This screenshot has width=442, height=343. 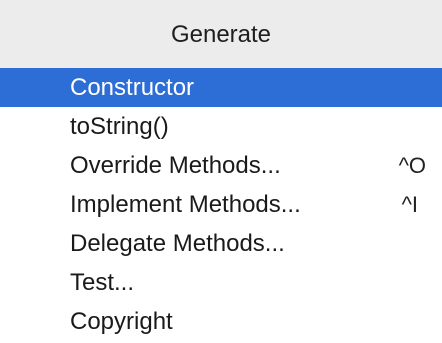 What do you see at coordinates (409, 204) in the screenshot?
I see `shortcut-label: ^I` at bounding box center [409, 204].